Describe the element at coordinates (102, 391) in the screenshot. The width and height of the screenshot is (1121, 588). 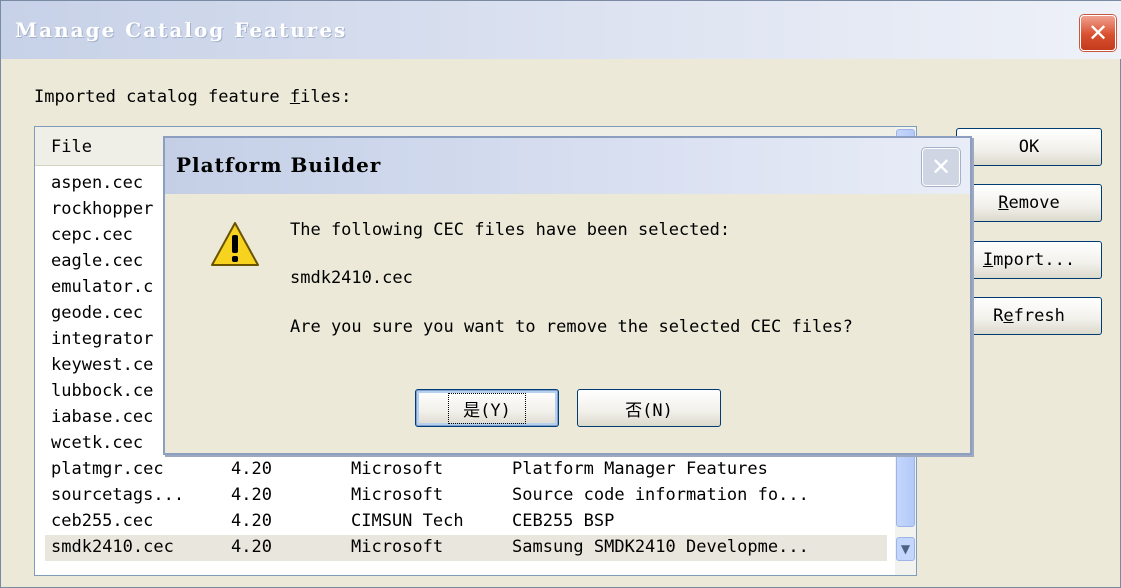
I see `file-cell: lubbock.ce` at that location.